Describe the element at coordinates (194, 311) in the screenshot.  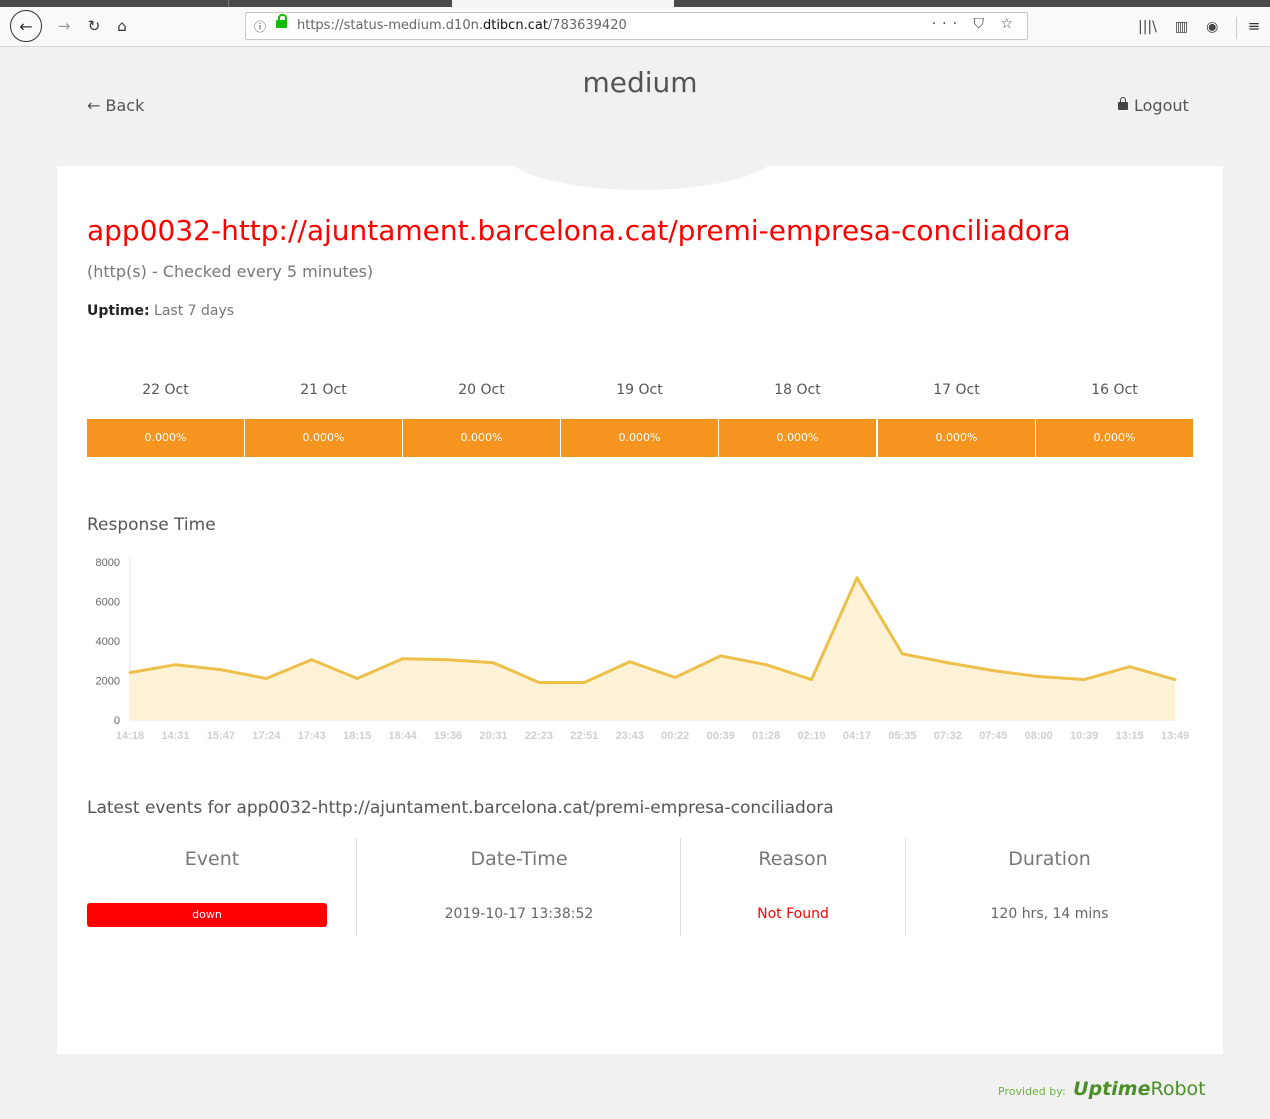
I see `uptime-range: Last 7 days` at that location.